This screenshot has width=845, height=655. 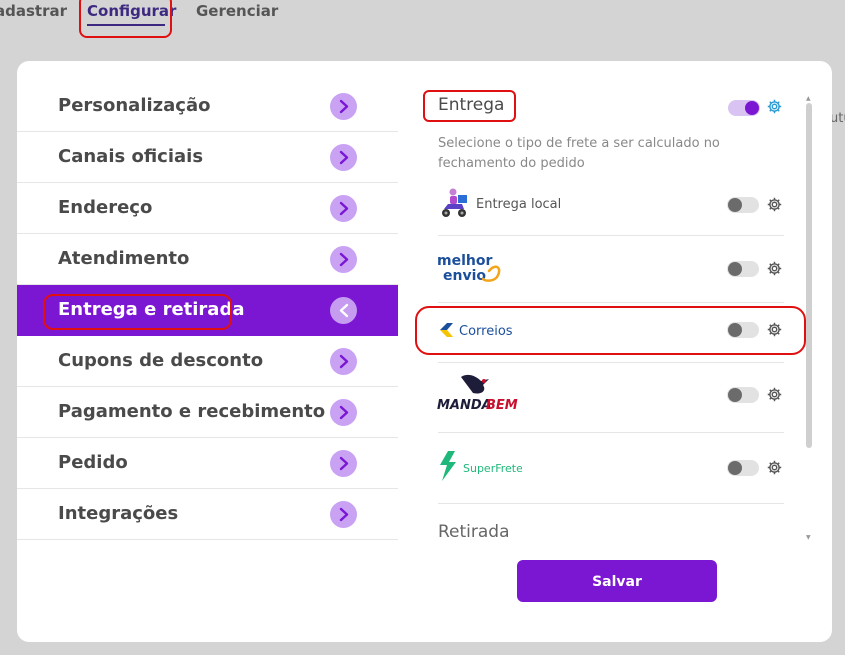 I want to click on menu-divider, so click(x=207, y=539).